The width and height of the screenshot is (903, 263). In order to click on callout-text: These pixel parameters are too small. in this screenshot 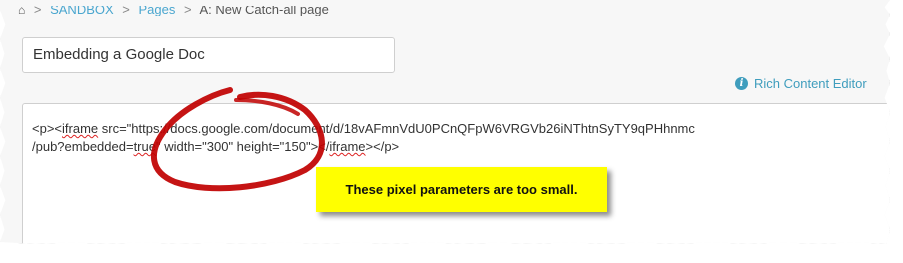, I will do `click(461, 189)`.